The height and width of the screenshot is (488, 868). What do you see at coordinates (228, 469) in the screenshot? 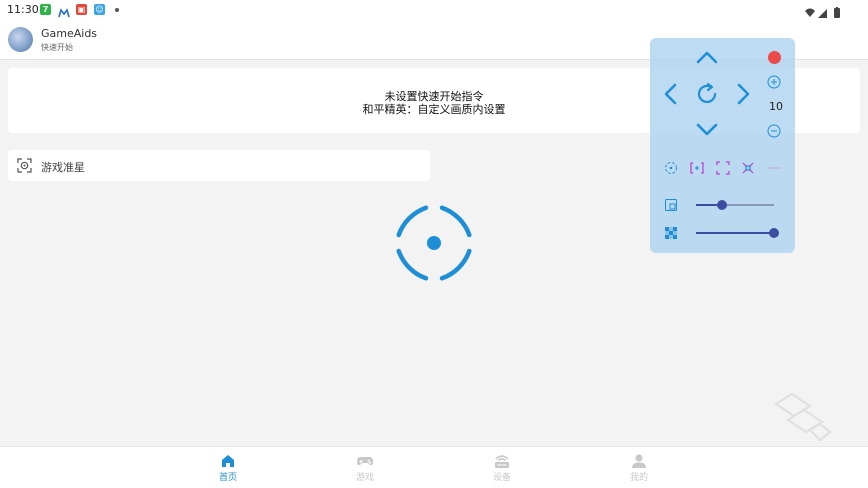
I see `nav-home: 首页` at bounding box center [228, 469].